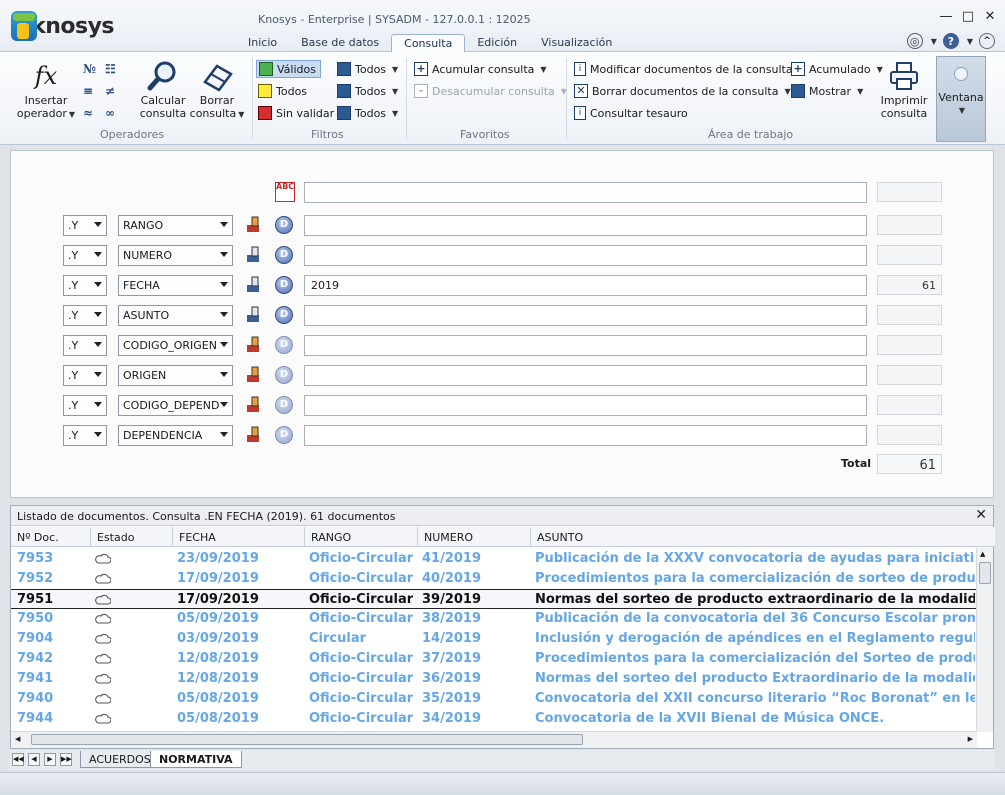 Image resolution: width=1005 pixels, height=795 pixels. What do you see at coordinates (987, 41) in the screenshot?
I see `info-icon: ^` at bounding box center [987, 41].